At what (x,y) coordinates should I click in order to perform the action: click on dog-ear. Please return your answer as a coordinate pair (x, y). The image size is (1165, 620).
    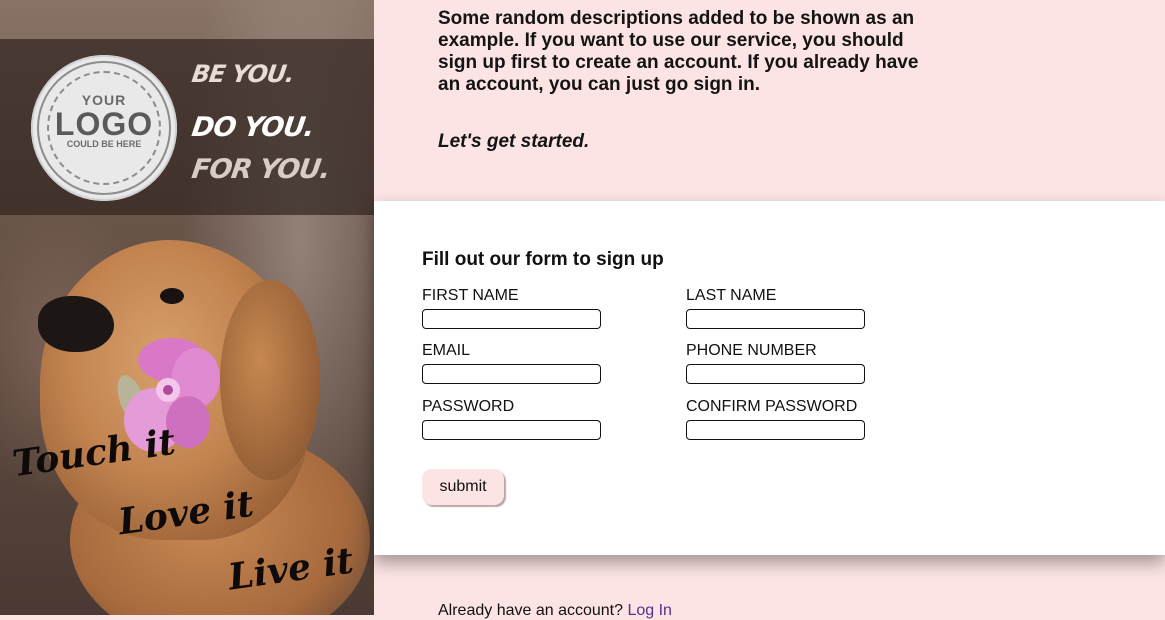
    Looking at the image, I should click on (270, 380).